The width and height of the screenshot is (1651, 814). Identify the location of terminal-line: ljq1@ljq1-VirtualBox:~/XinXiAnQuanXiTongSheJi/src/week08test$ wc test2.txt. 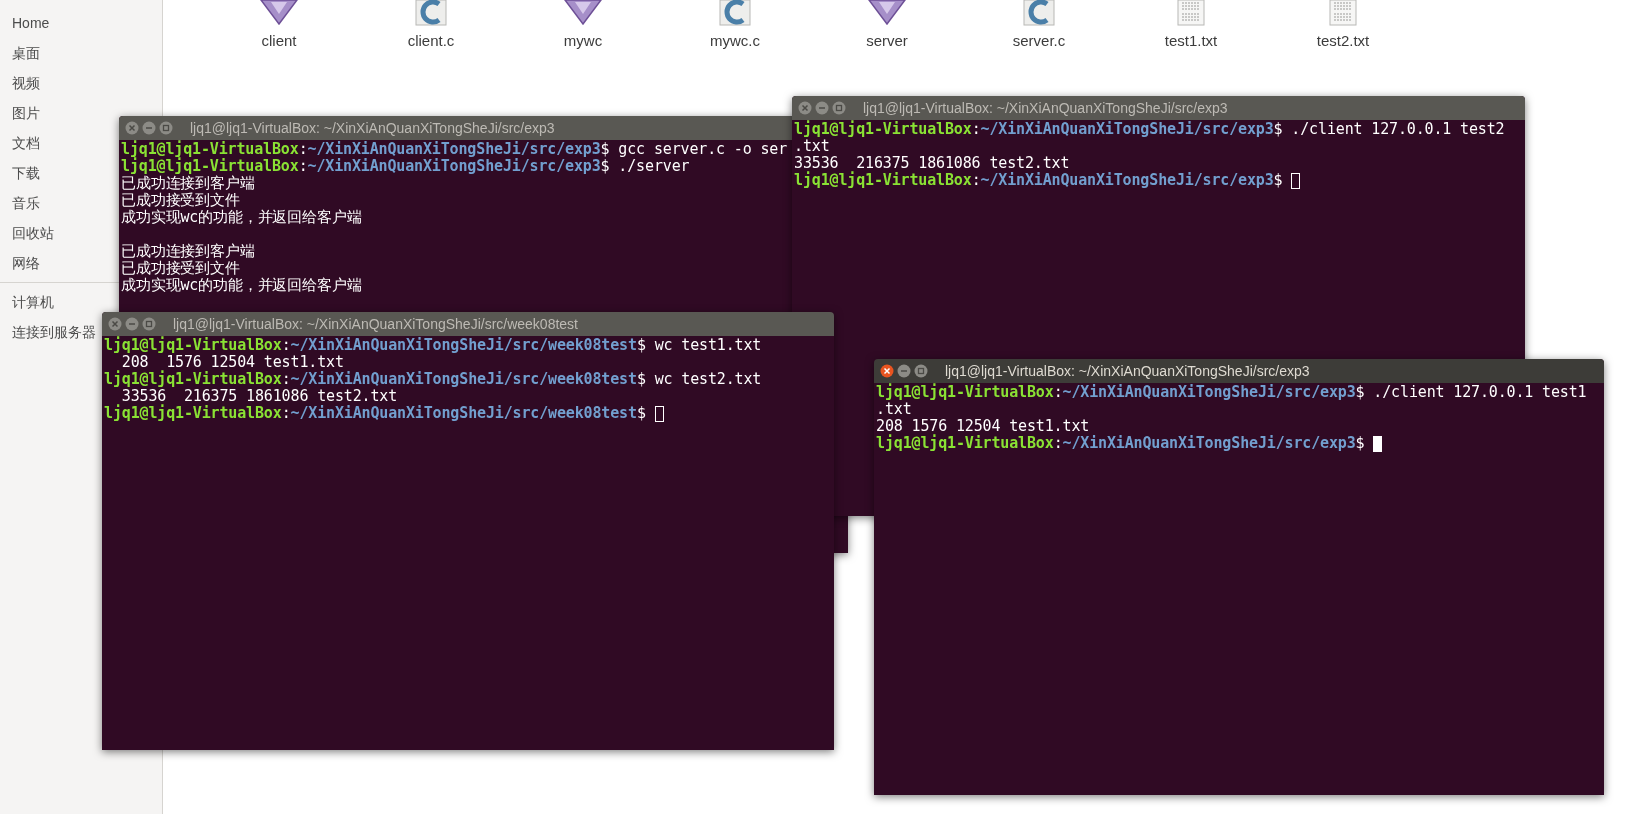
(433, 379).